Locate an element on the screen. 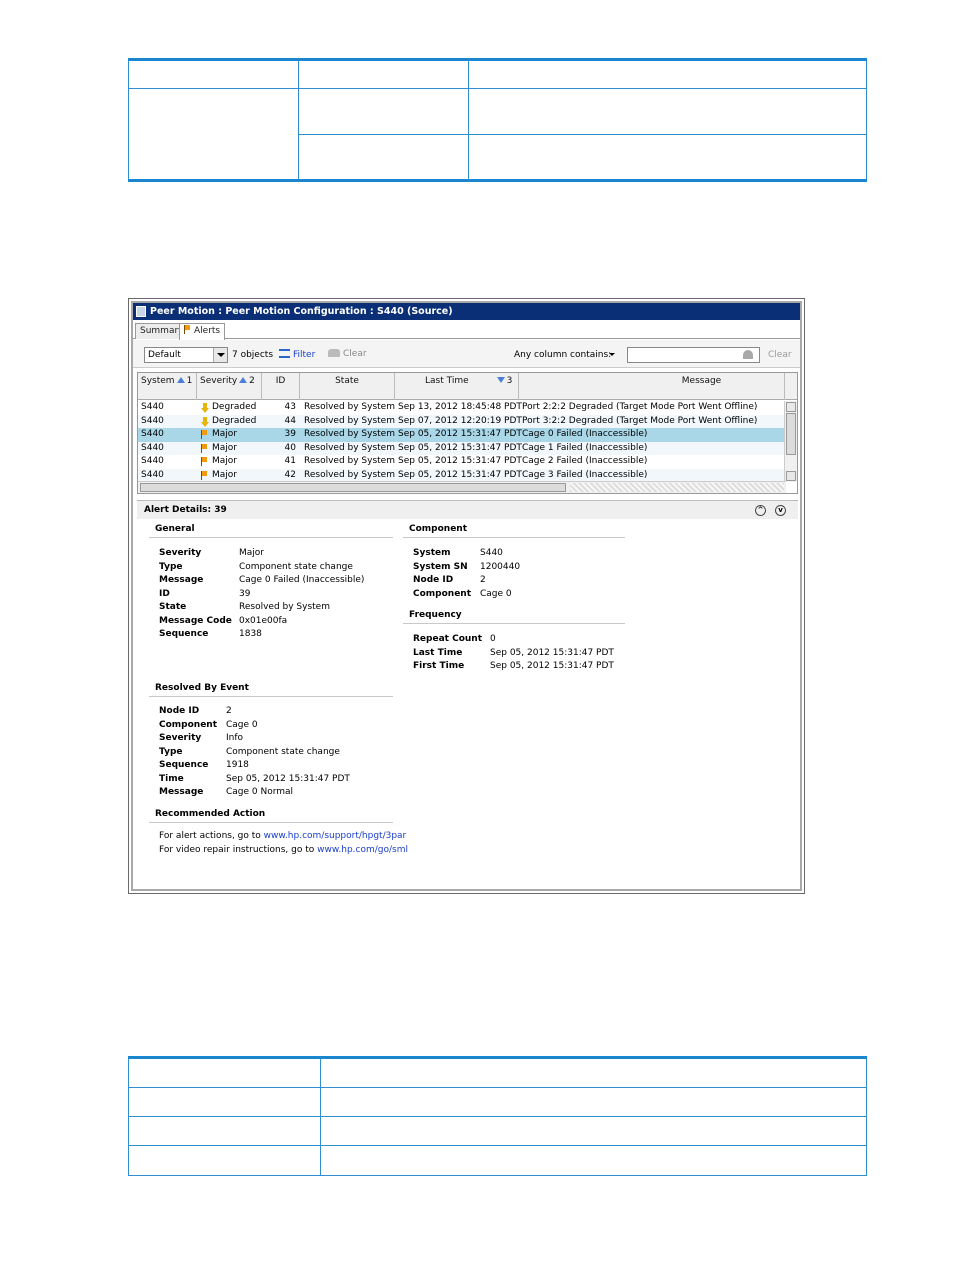  scroll-up-icon is located at coordinates (791, 407).